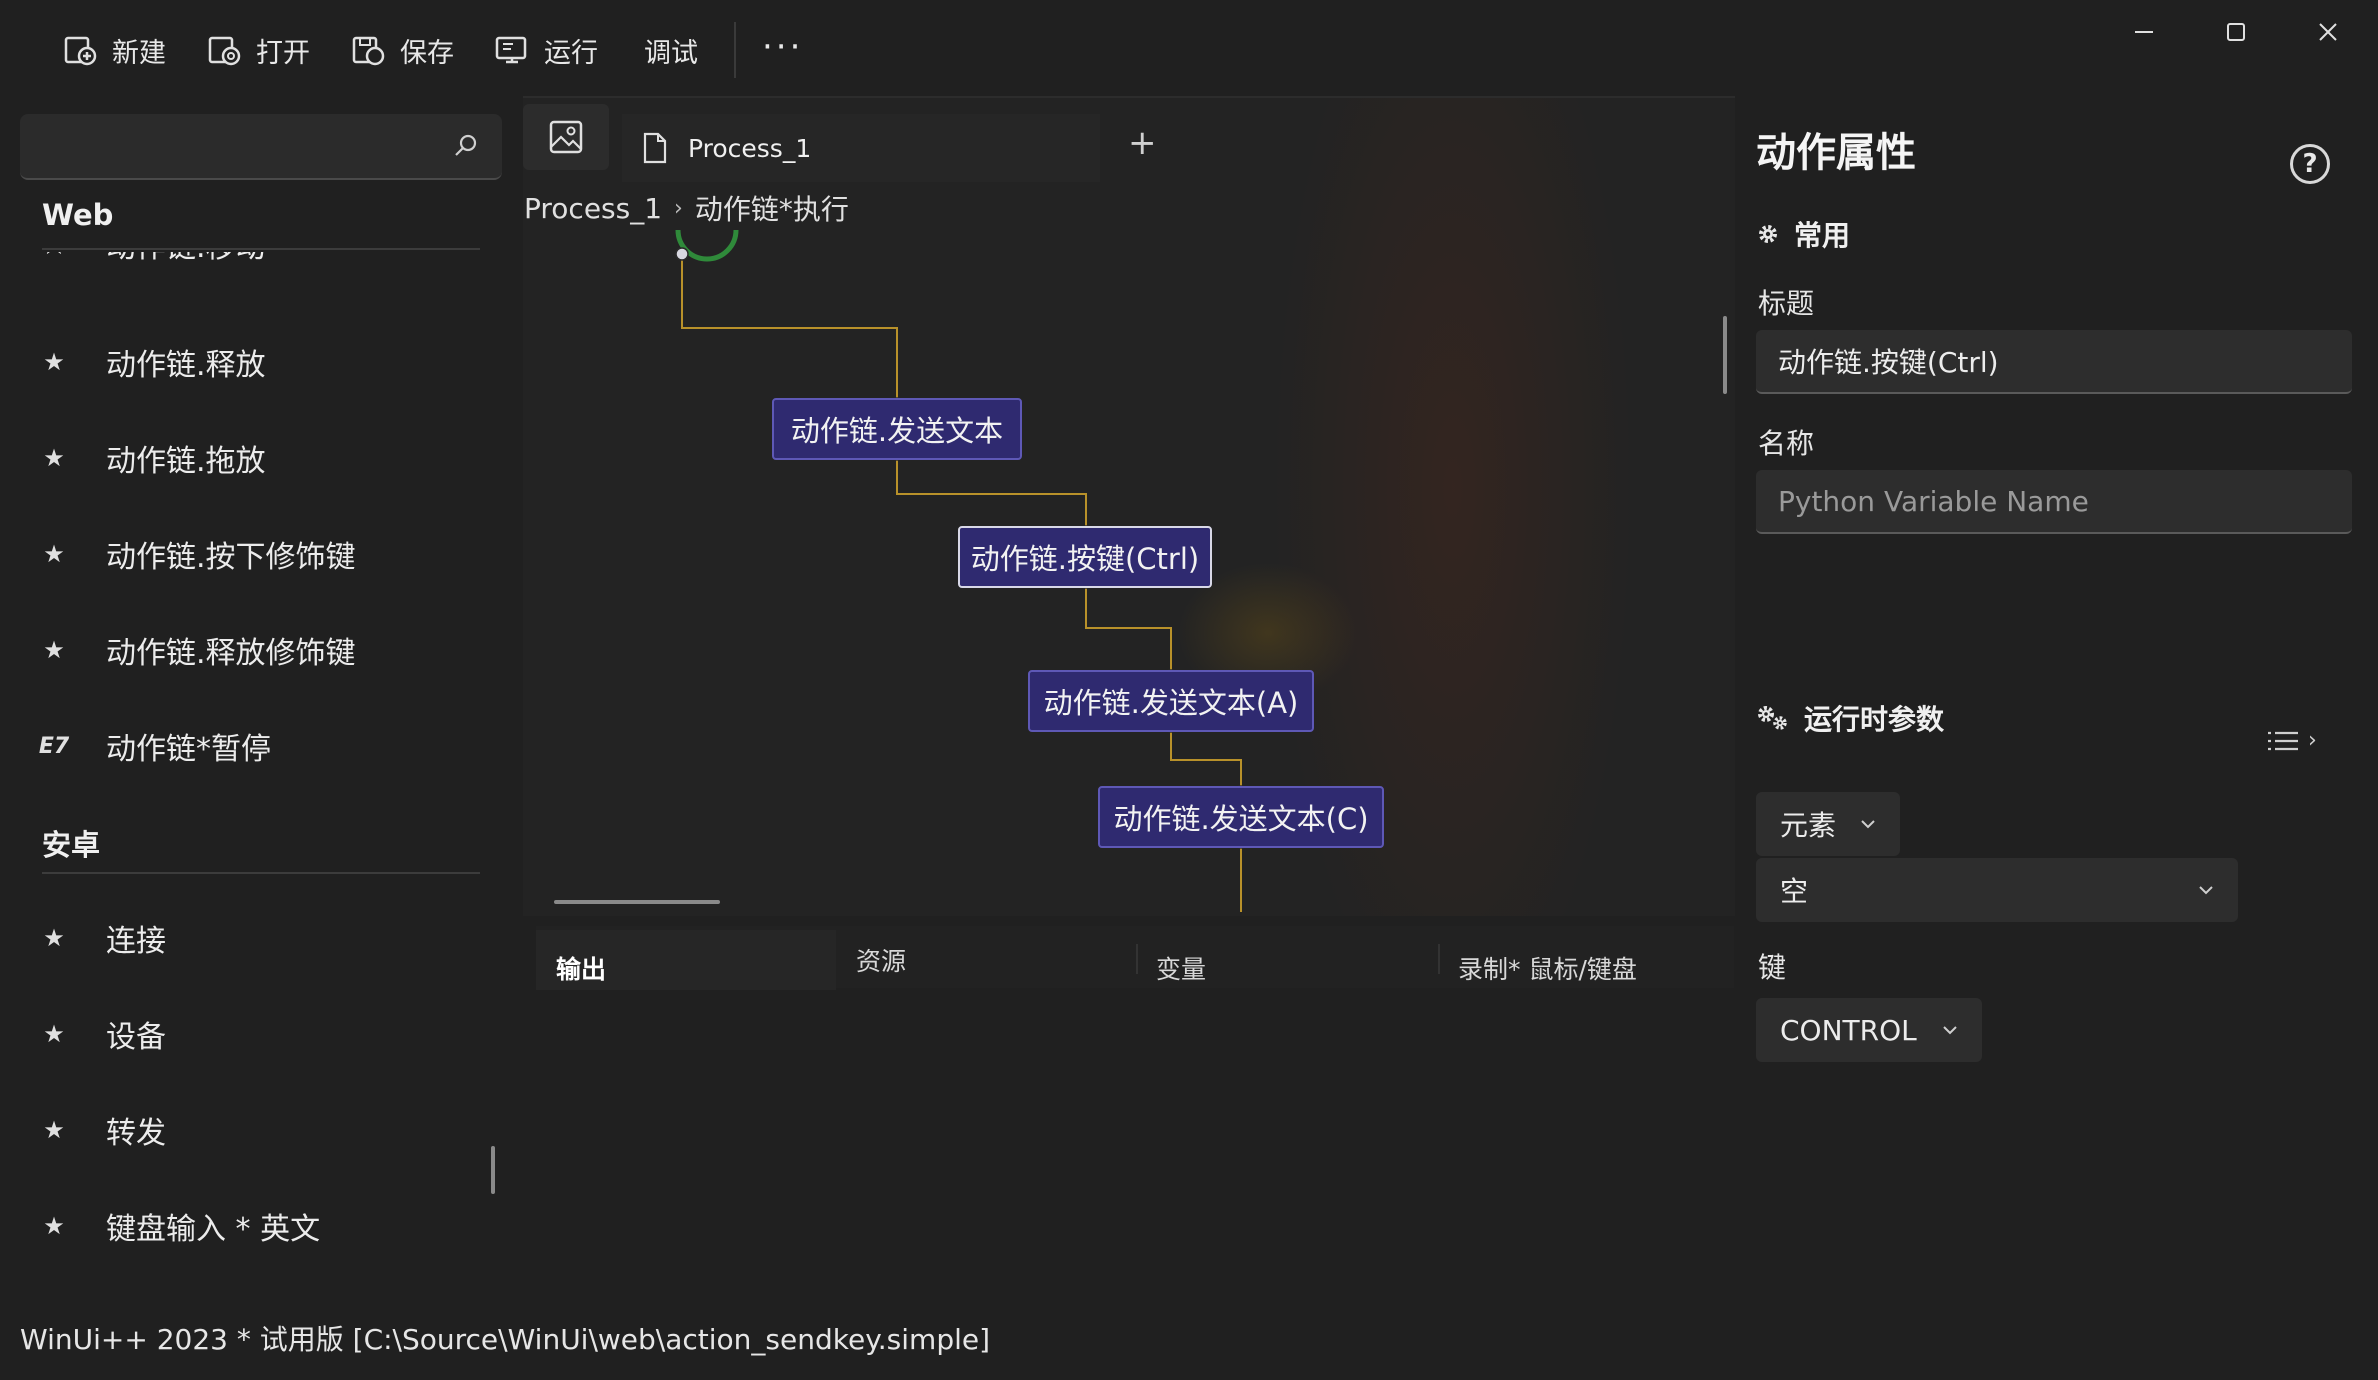  What do you see at coordinates (1794, 891) in the screenshot?
I see `element-value: 空` at bounding box center [1794, 891].